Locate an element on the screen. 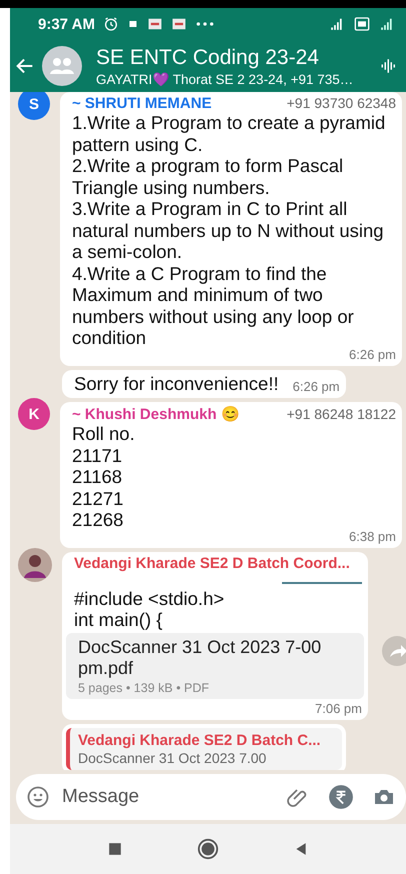  sender-name: ~ Khushi Deshmukh 😊 is located at coordinates (156, 414).